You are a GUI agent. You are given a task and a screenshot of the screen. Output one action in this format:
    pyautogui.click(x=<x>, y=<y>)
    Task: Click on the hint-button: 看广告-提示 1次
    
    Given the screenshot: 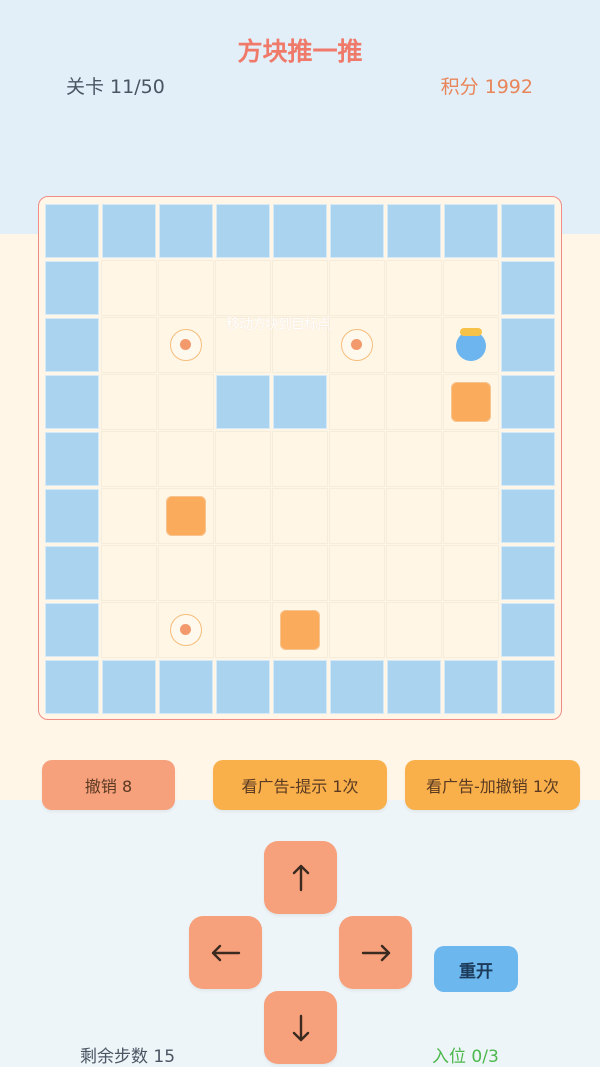 What is the action you would take?
    pyautogui.click(x=300, y=785)
    